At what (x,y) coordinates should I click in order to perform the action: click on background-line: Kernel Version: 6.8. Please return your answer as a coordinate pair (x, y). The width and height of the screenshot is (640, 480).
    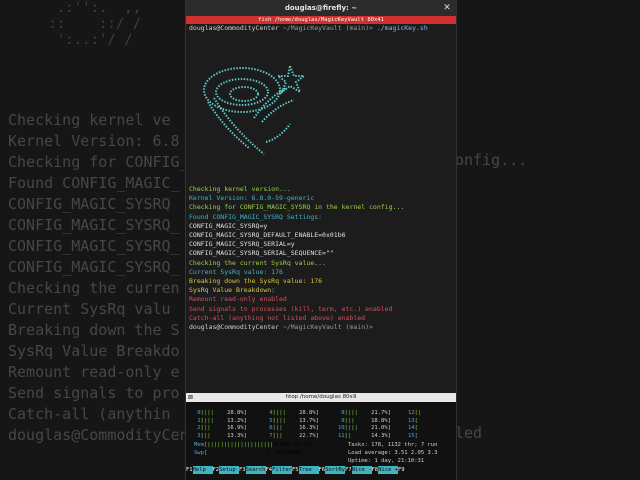
    Looking at the image, I should click on (94, 141).